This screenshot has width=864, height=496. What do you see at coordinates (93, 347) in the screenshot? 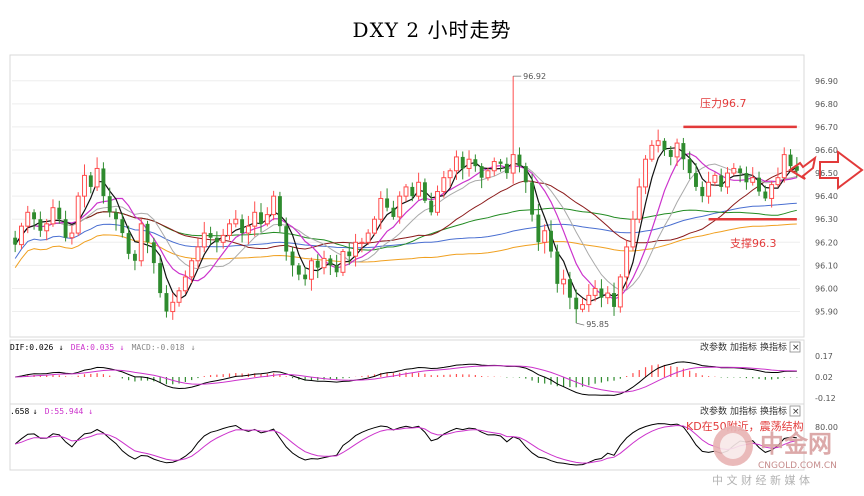
I see `macd-dea-label: DEA:0.035` at bounding box center [93, 347].